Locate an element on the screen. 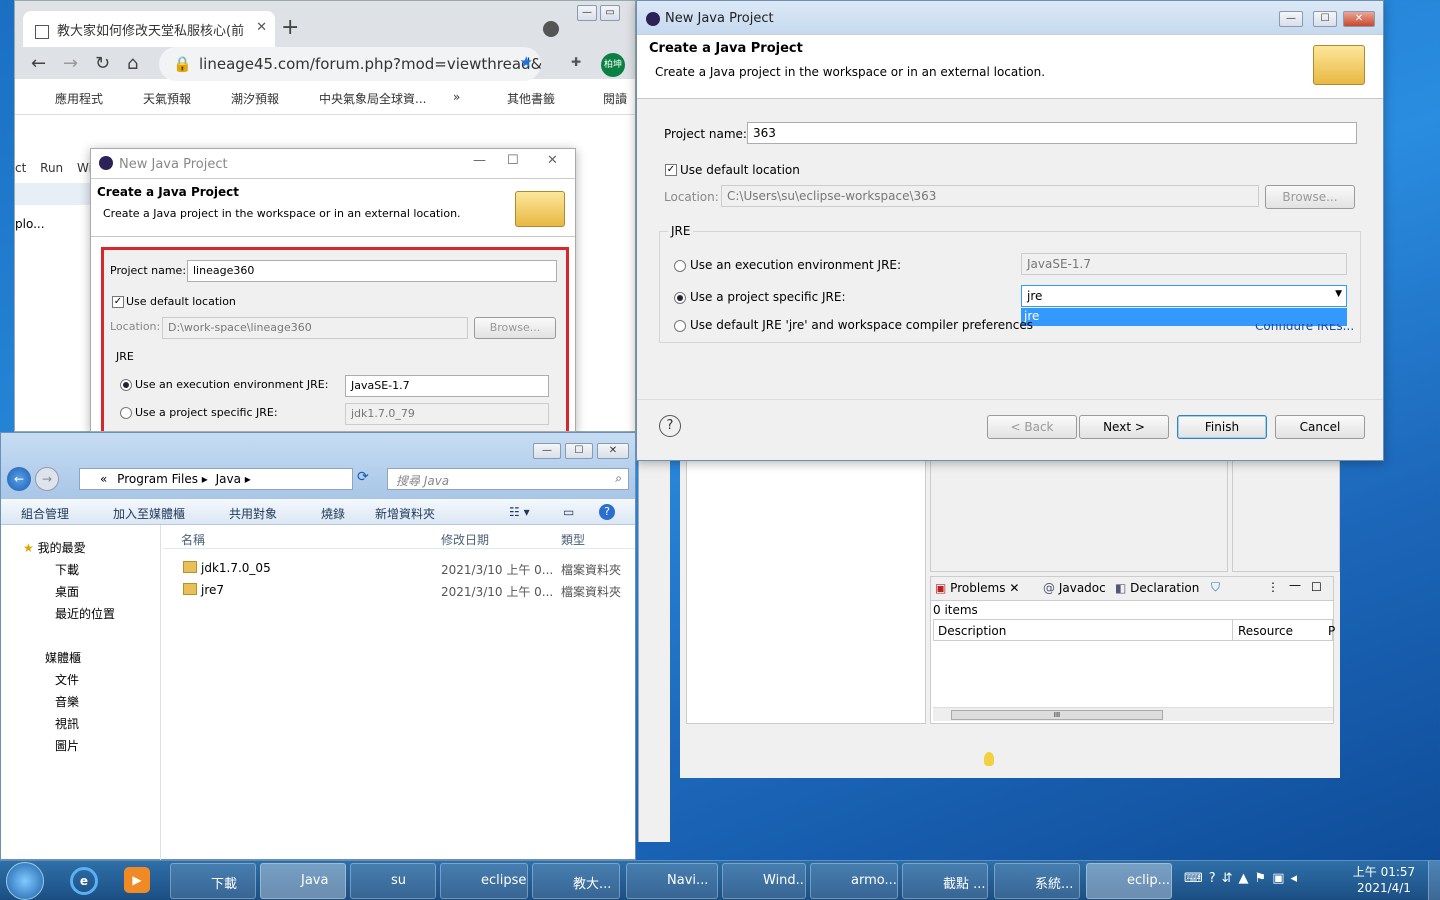 Image resolution: width=1440 pixels, height=900 pixels. reading-list: 閱讀 is located at coordinates (615, 98).